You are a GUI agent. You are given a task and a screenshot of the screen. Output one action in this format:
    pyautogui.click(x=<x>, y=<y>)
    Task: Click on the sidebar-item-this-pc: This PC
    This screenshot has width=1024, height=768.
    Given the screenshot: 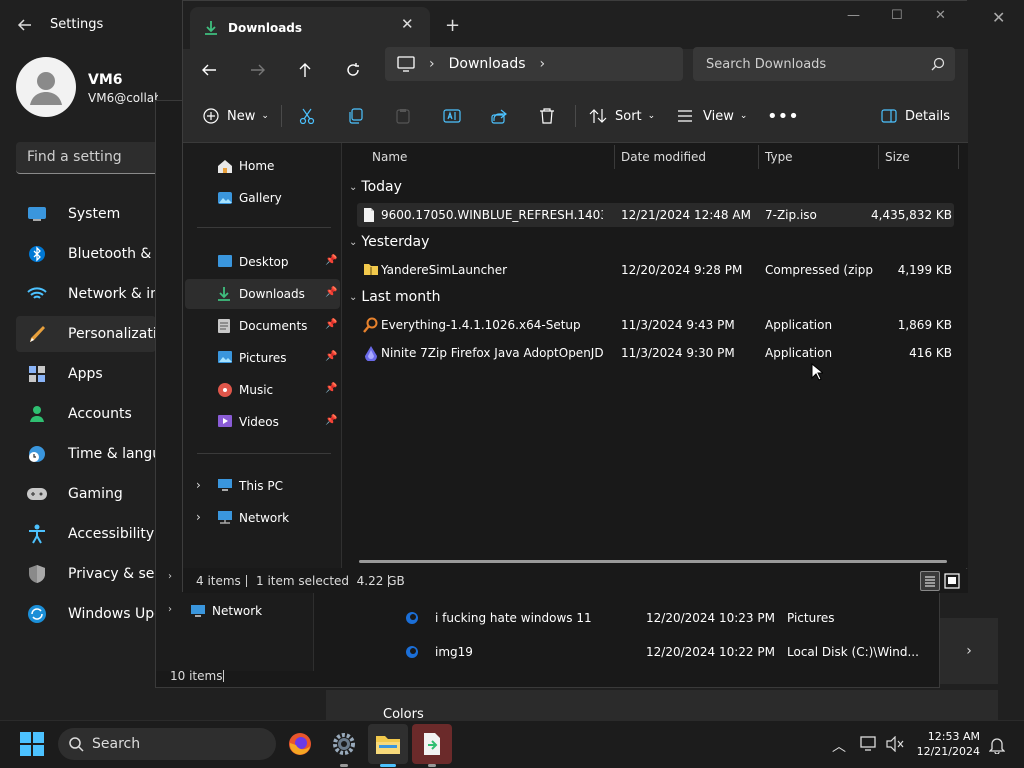 What is the action you would take?
    pyautogui.click(x=262, y=486)
    